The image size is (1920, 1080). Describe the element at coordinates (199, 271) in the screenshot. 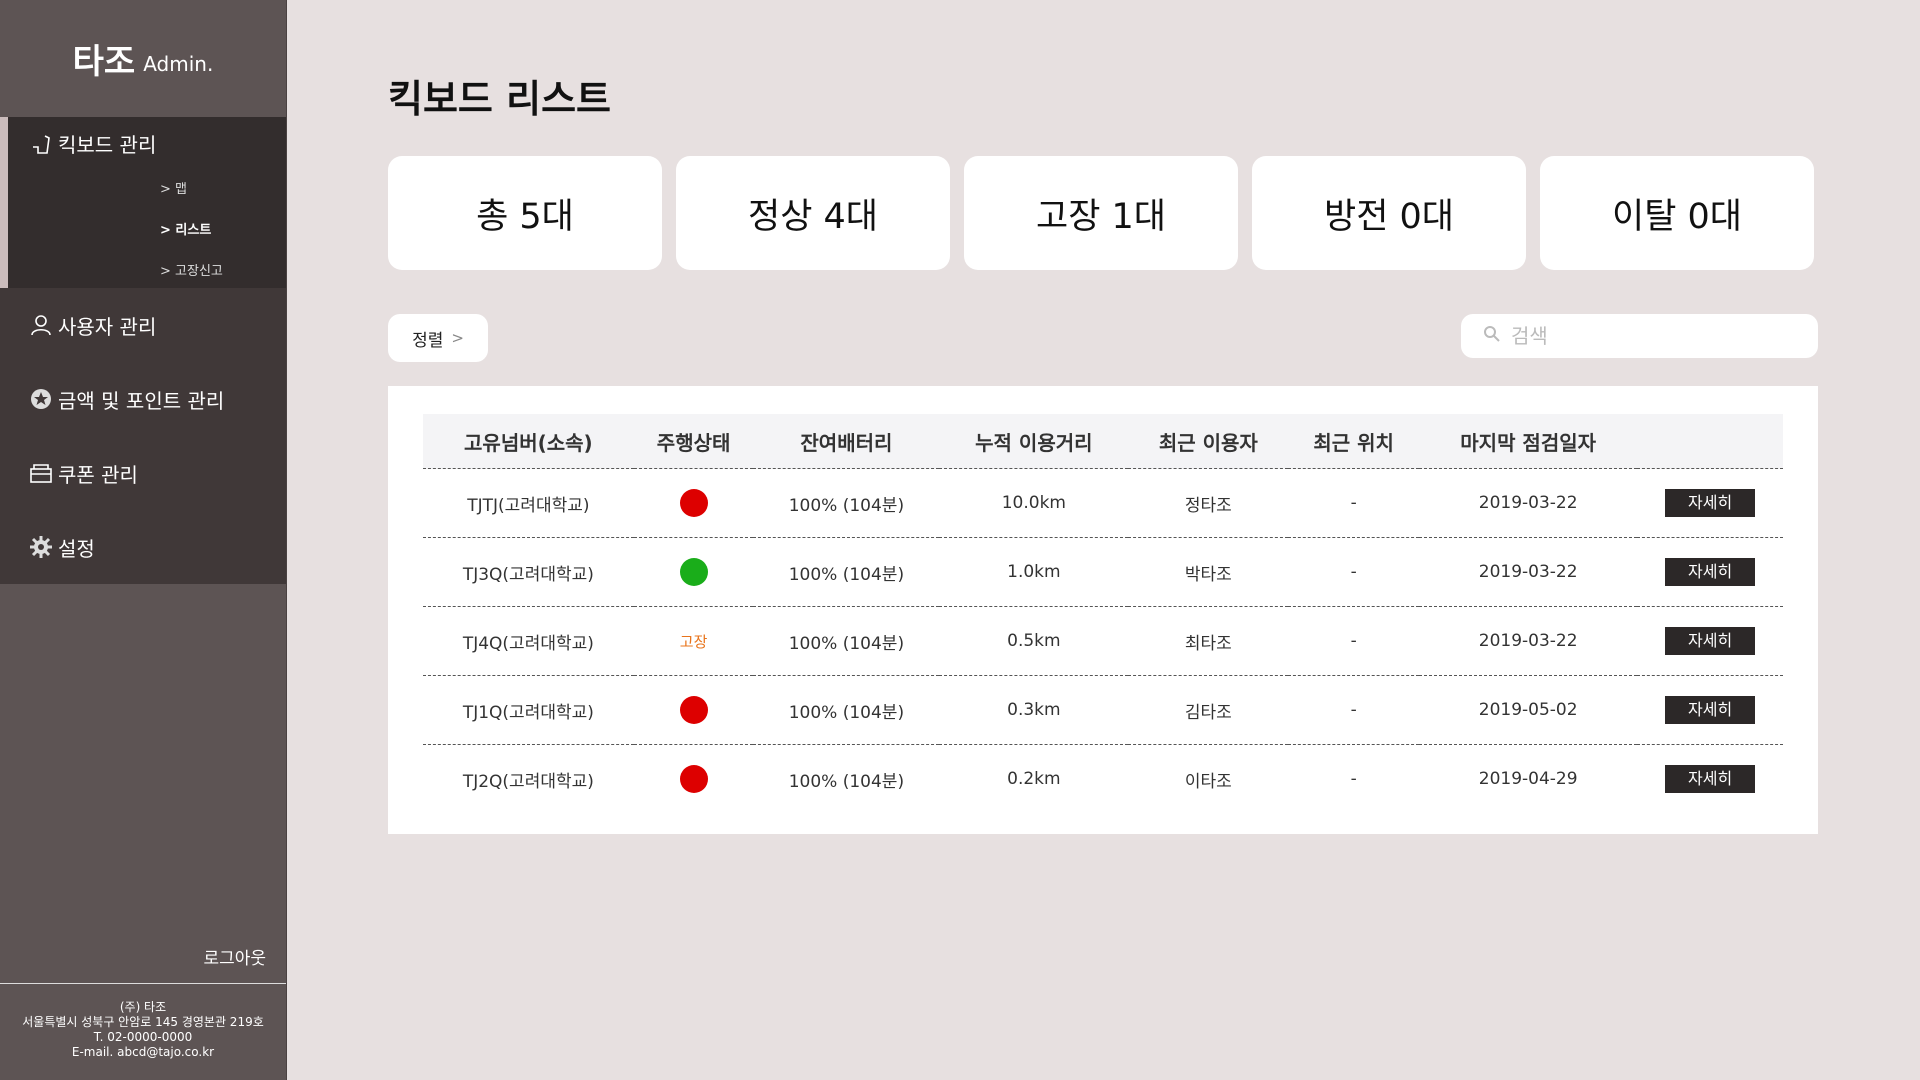

I see `submenu-label: 고장신고` at that location.